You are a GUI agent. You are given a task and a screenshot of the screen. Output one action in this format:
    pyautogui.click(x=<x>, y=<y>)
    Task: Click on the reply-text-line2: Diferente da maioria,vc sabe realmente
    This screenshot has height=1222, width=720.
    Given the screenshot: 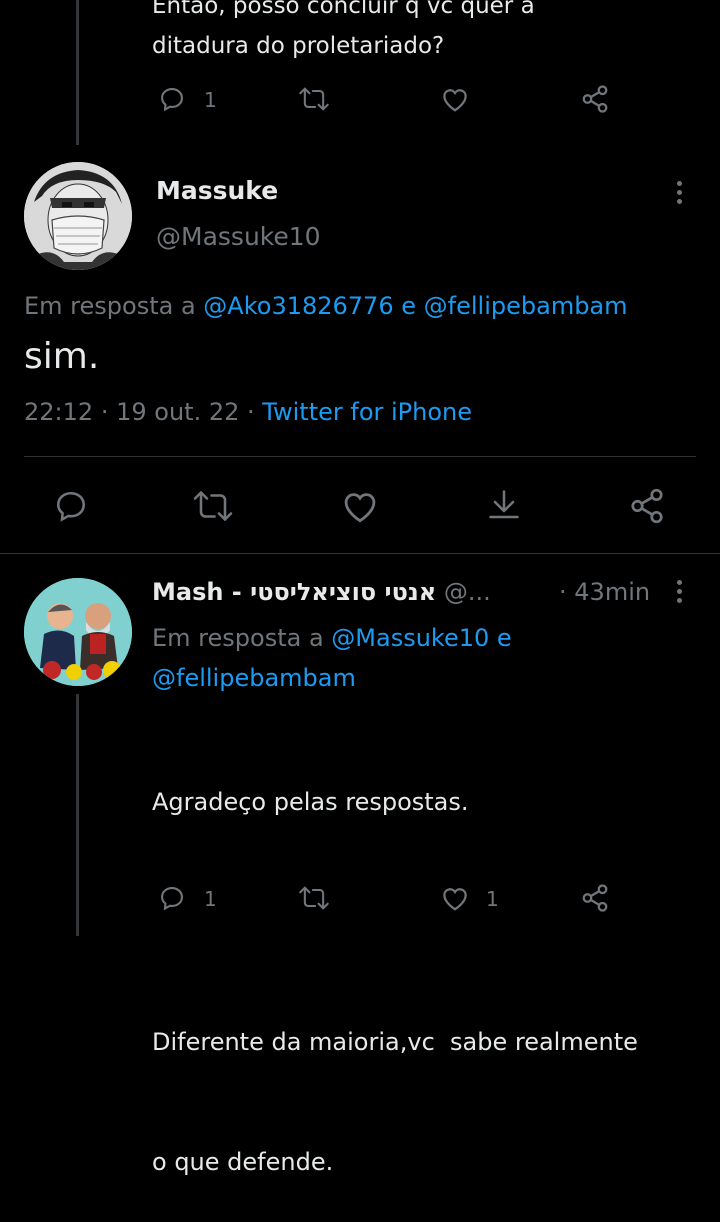 What is the action you would take?
    pyautogui.click(x=395, y=1042)
    